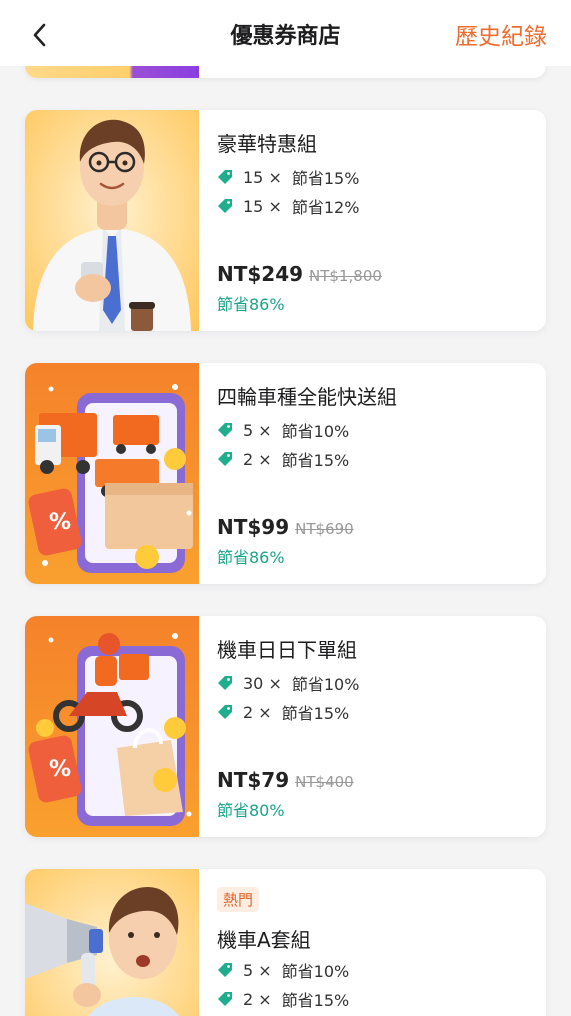 The width and height of the screenshot is (571, 1016). I want to click on package-title: 機車日日下單組, so click(287, 650).